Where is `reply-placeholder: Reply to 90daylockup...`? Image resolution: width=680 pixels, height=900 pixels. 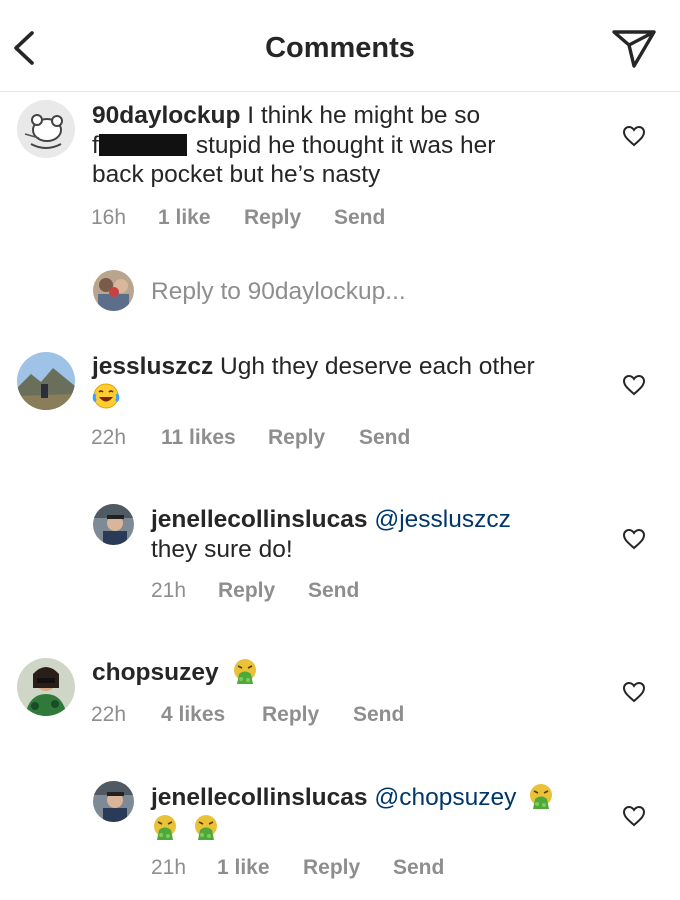 reply-placeholder: Reply to 90daylockup... is located at coordinates (278, 291).